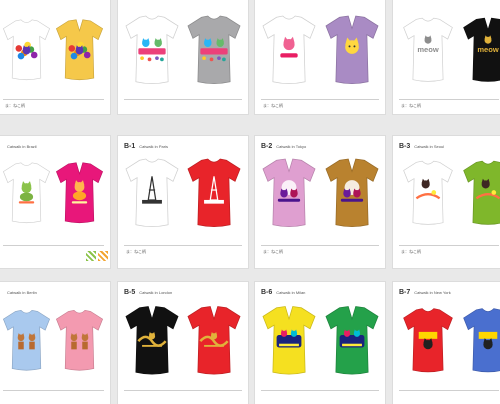 Image resolution: width=500 pixels, height=404 pixels. What do you see at coordinates (267, 292) in the screenshot?
I see `sheet-code: B-6` at bounding box center [267, 292].